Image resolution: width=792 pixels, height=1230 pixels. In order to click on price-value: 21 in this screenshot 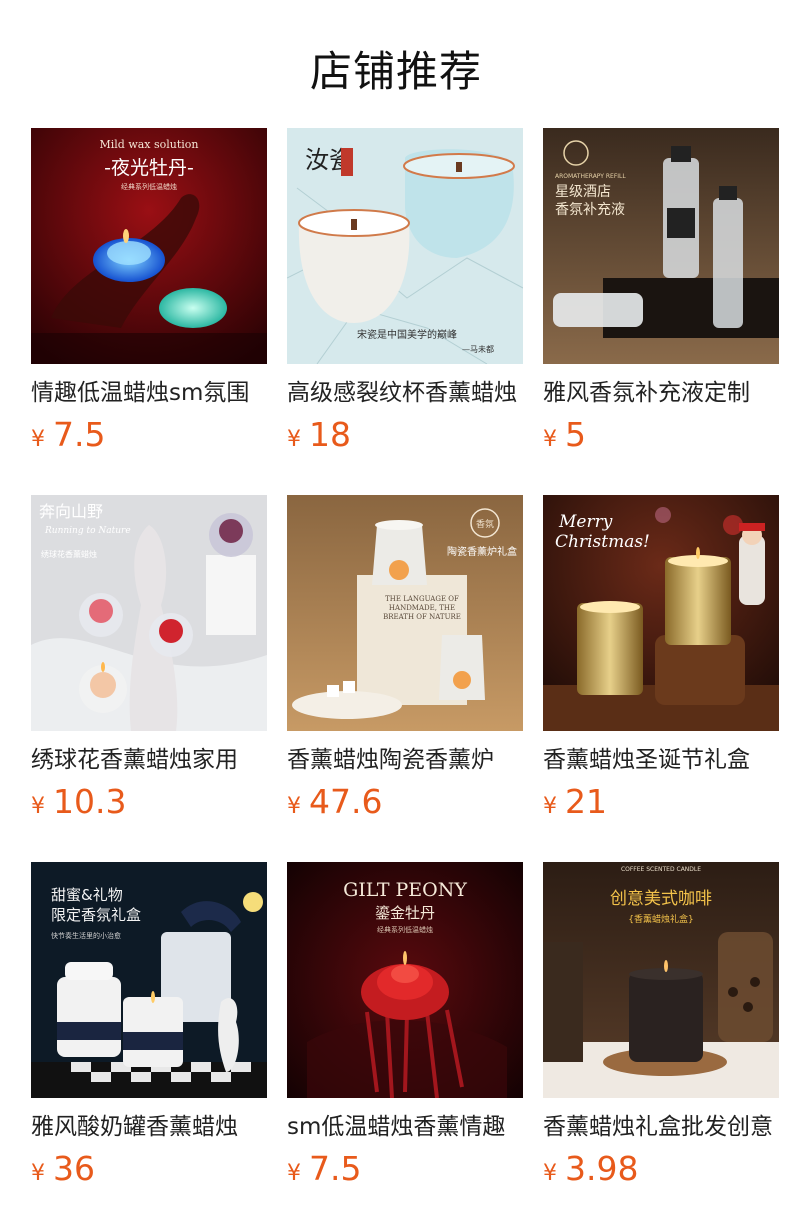, I will do `click(586, 801)`.